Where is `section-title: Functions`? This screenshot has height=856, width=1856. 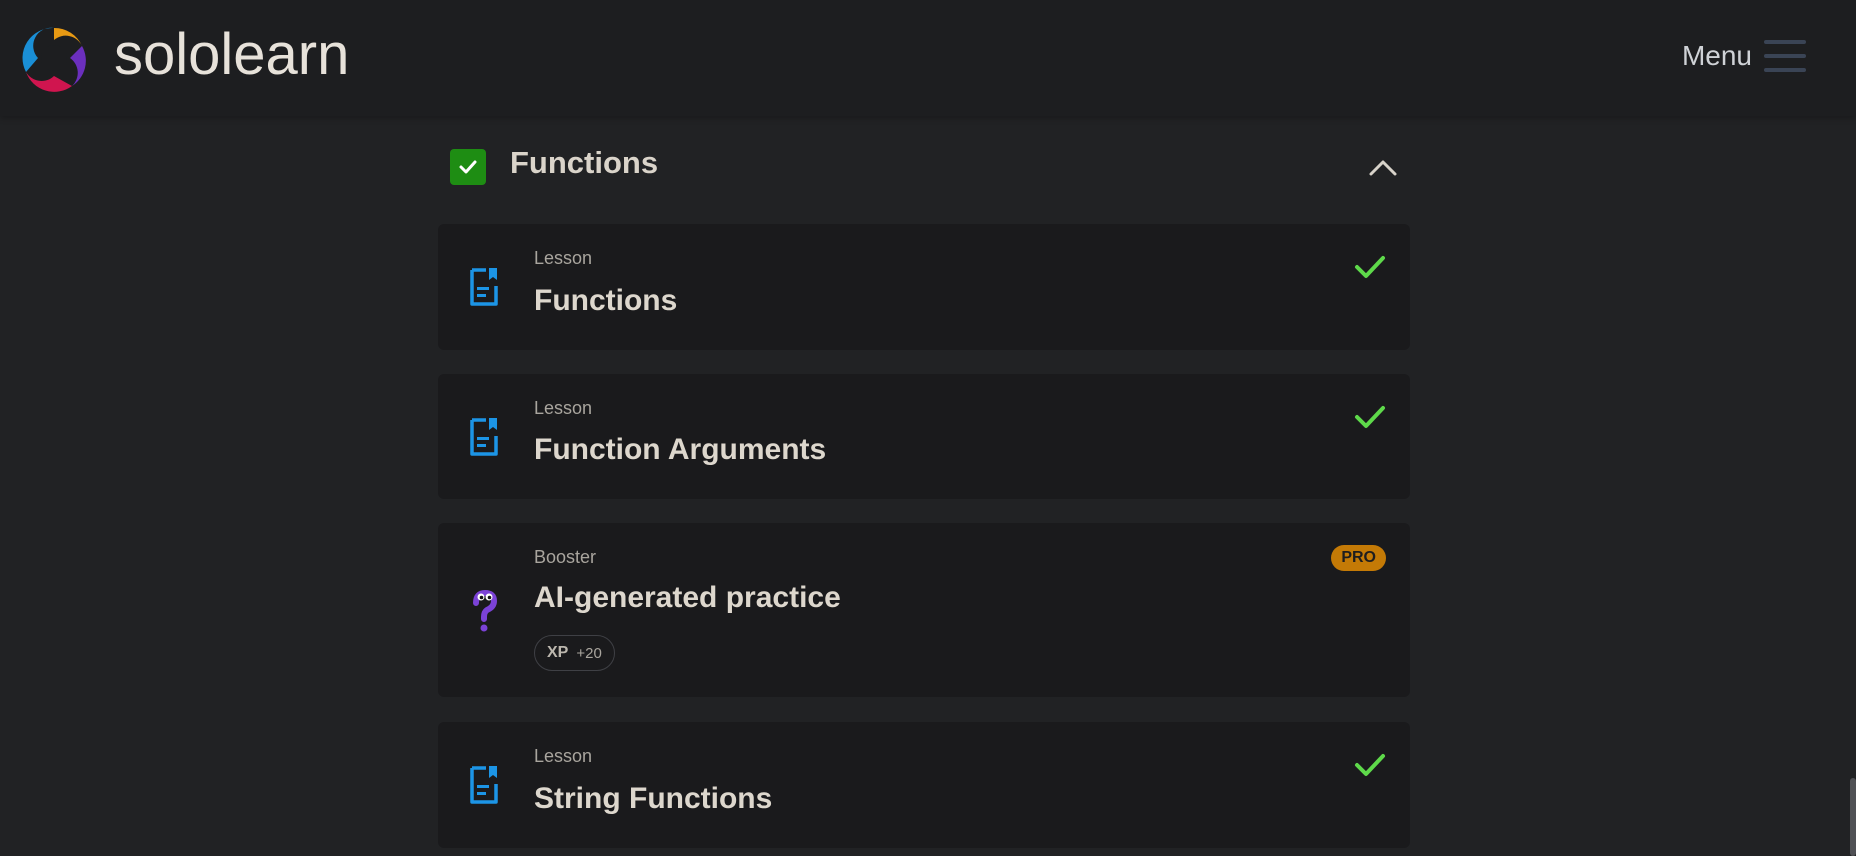 section-title: Functions is located at coordinates (584, 162).